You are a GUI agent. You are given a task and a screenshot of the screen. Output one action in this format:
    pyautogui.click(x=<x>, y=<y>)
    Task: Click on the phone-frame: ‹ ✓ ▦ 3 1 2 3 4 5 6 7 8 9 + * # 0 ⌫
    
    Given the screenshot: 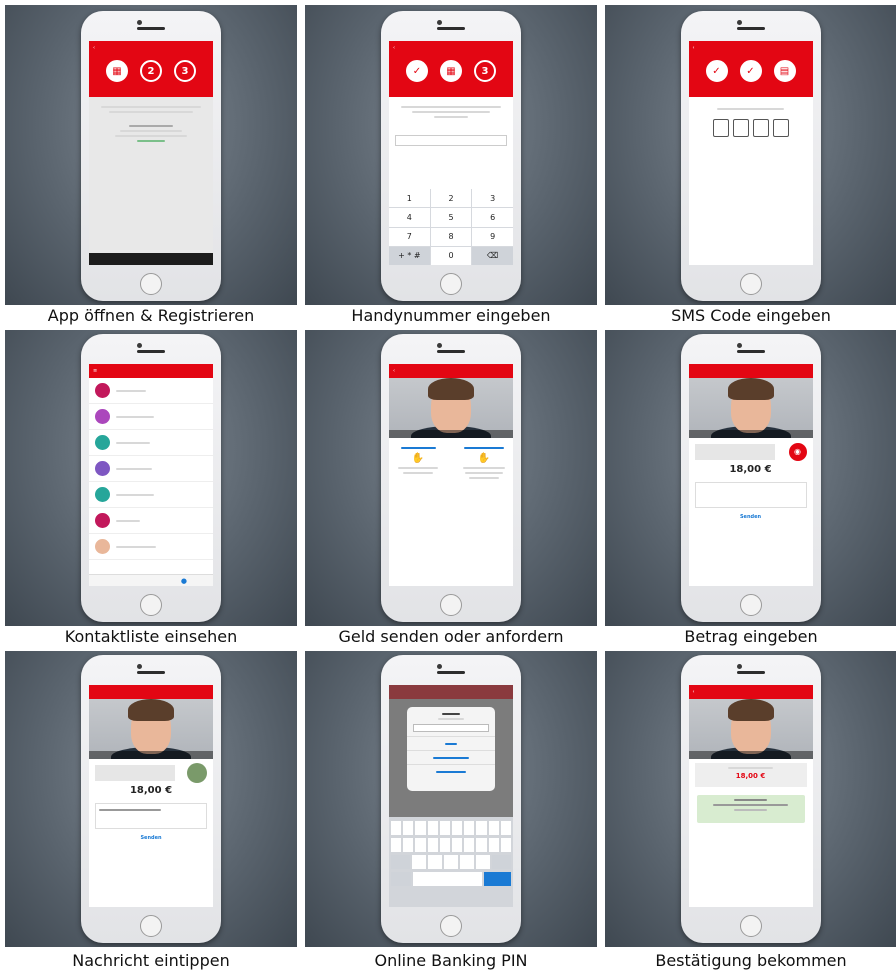 What is the action you would take?
    pyautogui.click(x=451, y=156)
    